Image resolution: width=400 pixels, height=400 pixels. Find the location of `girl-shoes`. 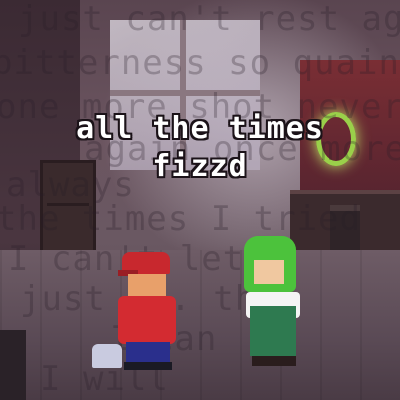

girl-shoes is located at coordinates (274, 361).